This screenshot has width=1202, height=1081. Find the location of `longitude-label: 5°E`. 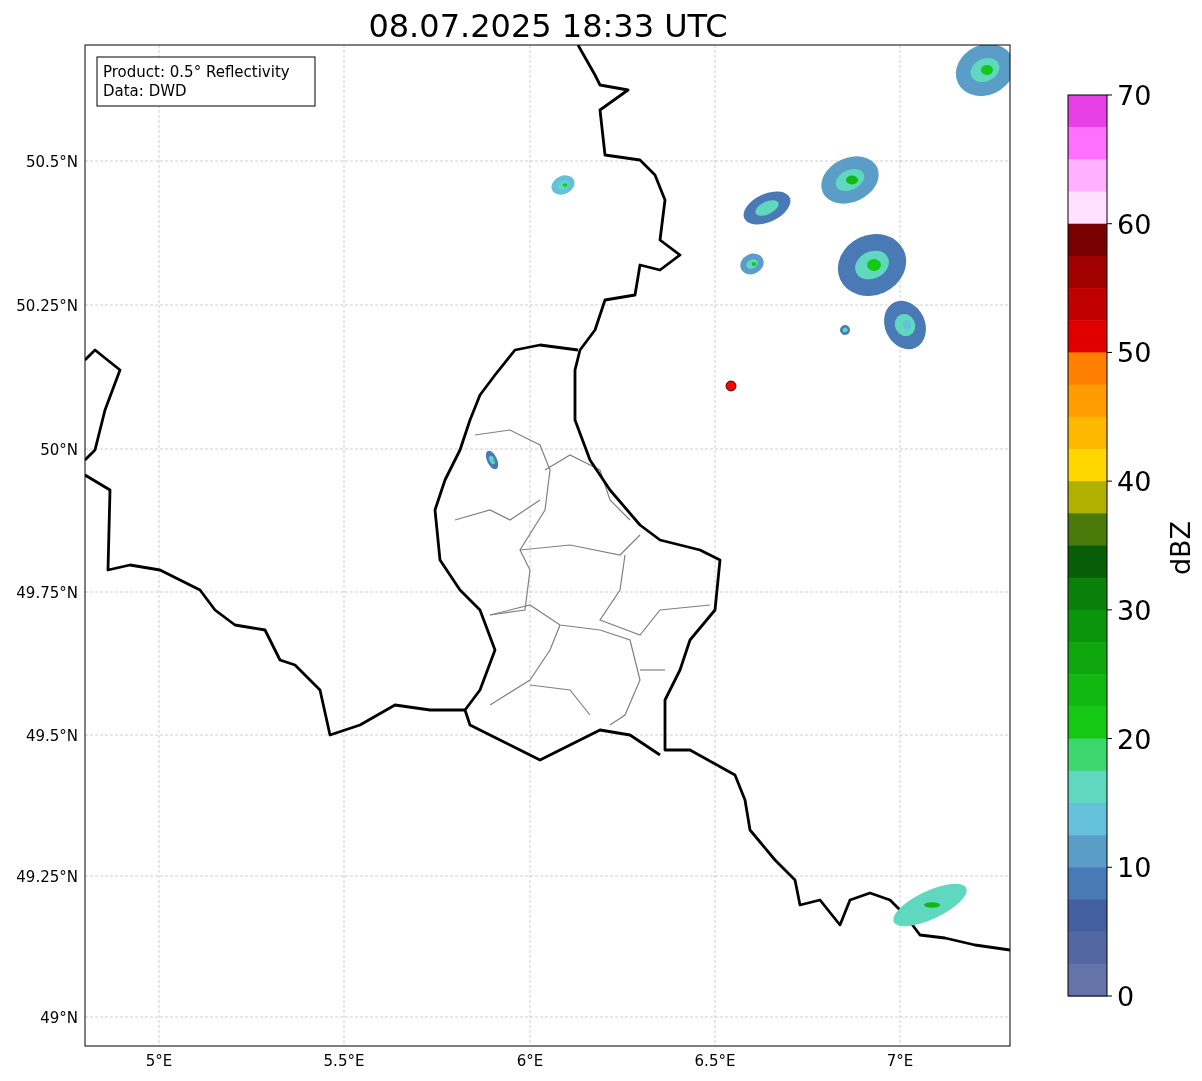

longitude-label: 5°E is located at coordinates (159, 1061).